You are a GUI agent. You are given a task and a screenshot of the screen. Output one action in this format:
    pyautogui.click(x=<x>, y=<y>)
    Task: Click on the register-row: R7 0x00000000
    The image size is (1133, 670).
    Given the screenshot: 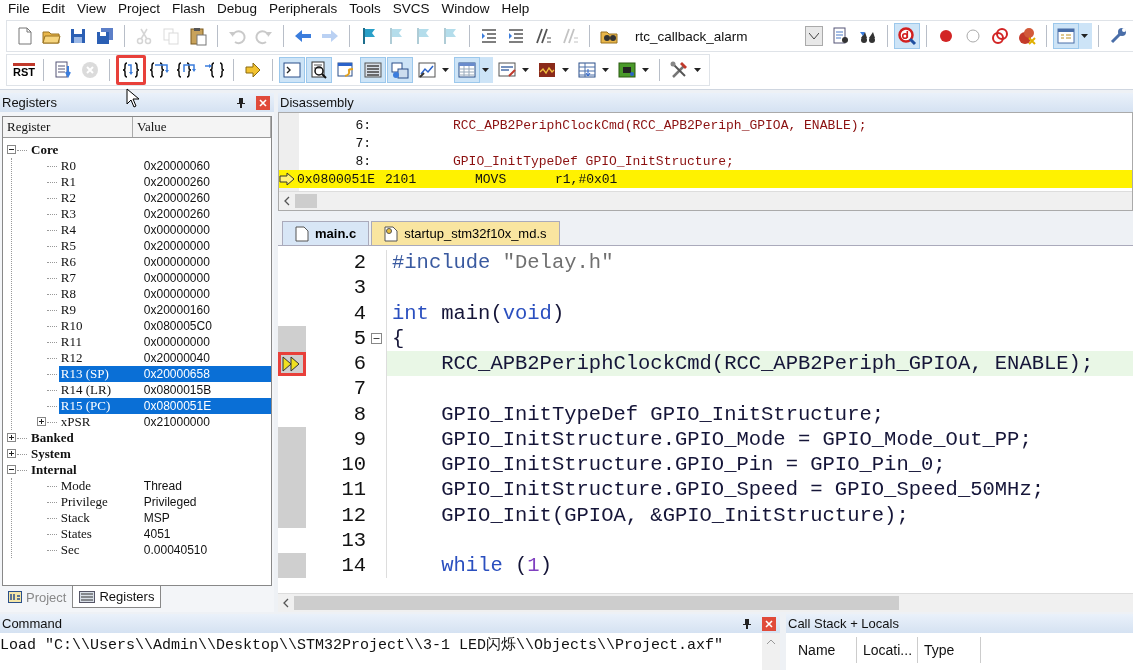 What is the action you would take?
    pyautogui.click(x=164, y=278)
    